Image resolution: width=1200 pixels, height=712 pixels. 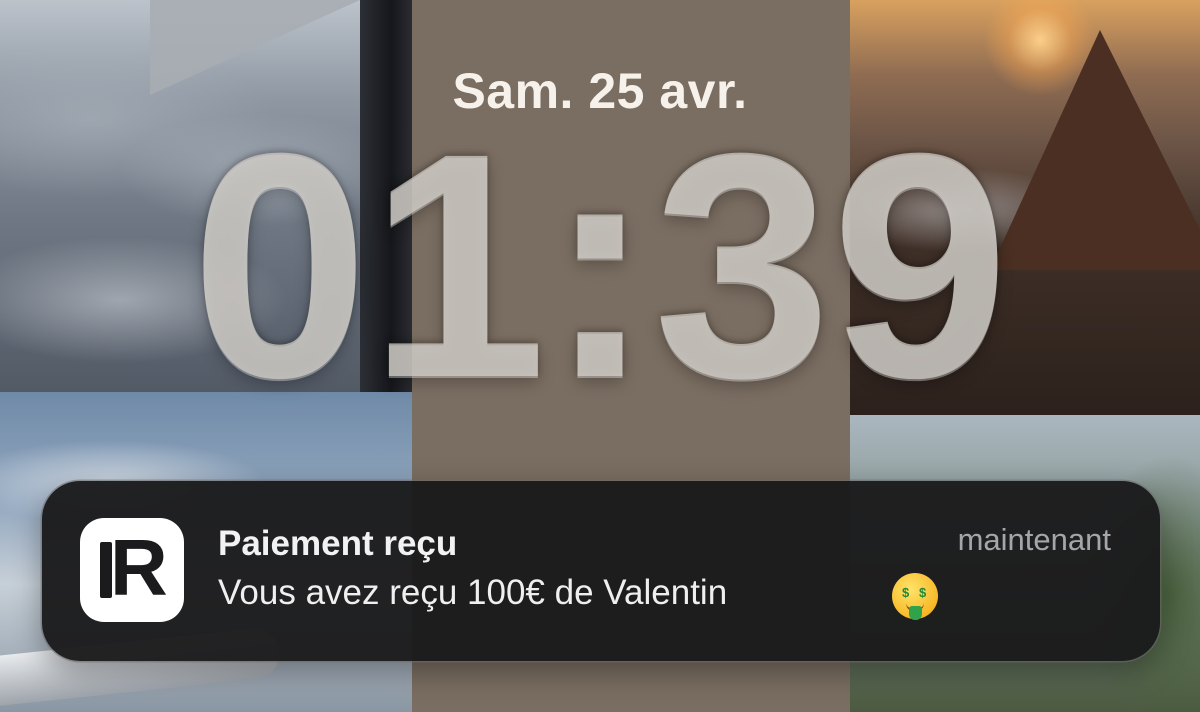 I want to click on icon-letter-r: R, so click(x=139, y=567).